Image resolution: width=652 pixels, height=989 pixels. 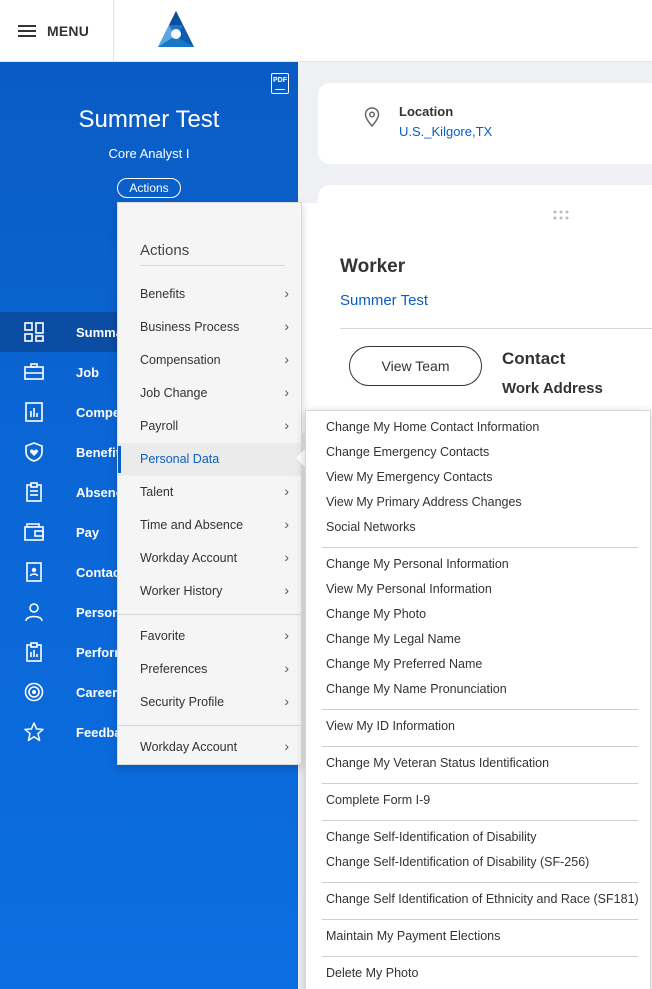 I want to click on company-logo, so click(x=176, y=30).